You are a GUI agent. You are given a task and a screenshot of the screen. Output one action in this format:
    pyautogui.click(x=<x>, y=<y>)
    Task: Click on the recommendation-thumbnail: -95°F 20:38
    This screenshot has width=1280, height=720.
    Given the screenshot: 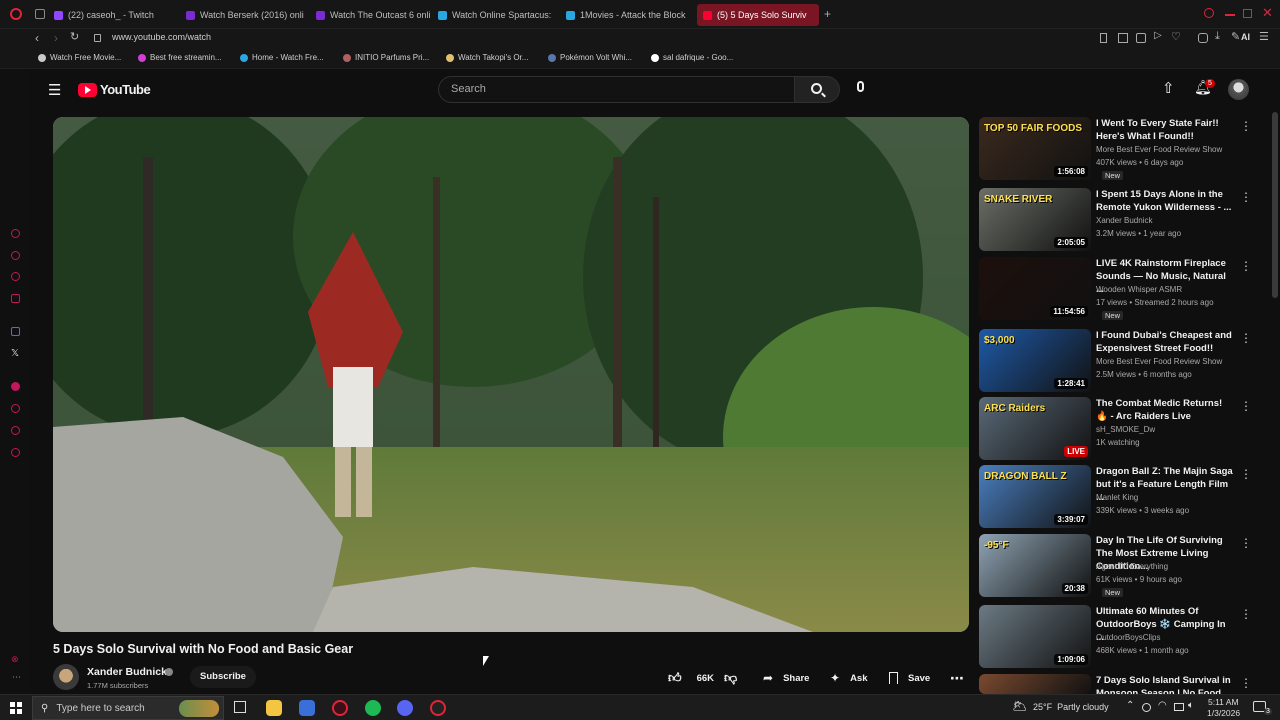 What is the action you would take?
    pyautogui.click(x=1035, y=565)
    